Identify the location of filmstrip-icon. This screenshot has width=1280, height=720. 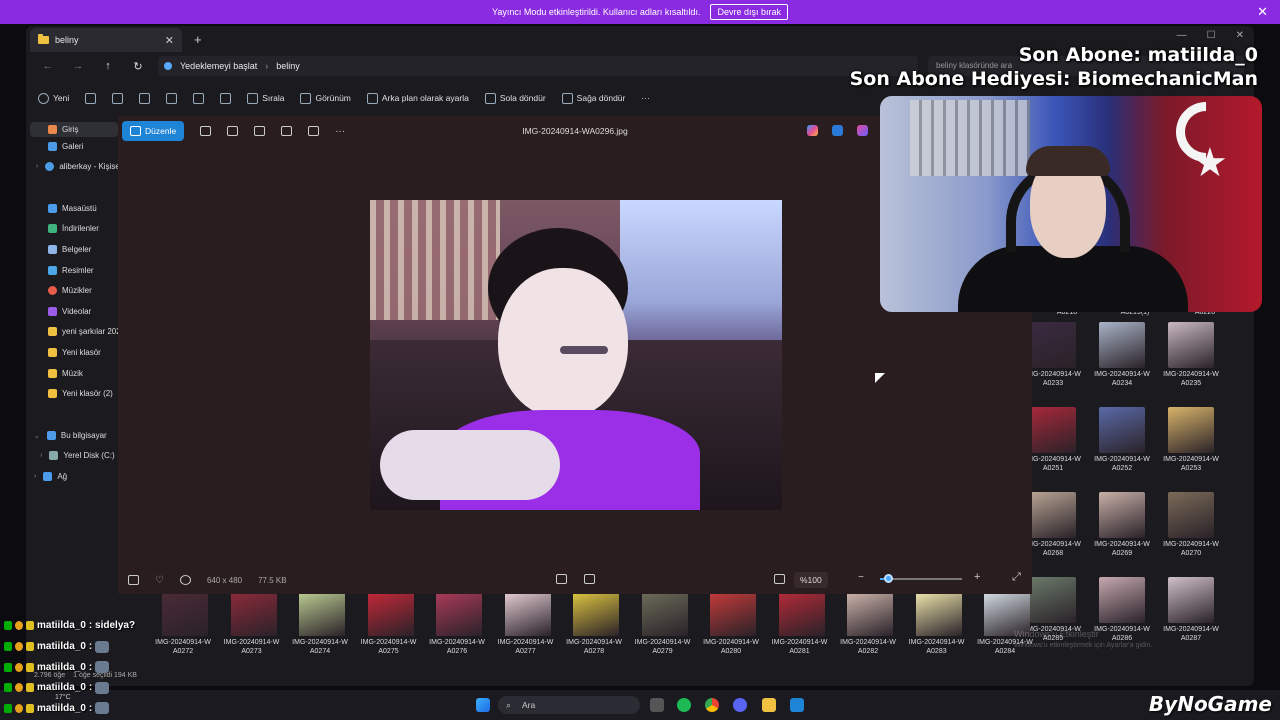
(133, 580).